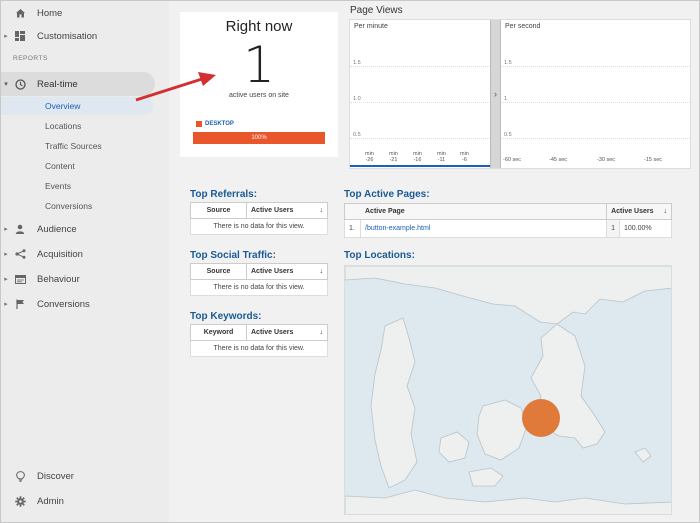  What do you see at coordinates (219, 124) in the screenshot?
I see `desktop-legend-label: DESKTOP` at bounding box center [219, 124].